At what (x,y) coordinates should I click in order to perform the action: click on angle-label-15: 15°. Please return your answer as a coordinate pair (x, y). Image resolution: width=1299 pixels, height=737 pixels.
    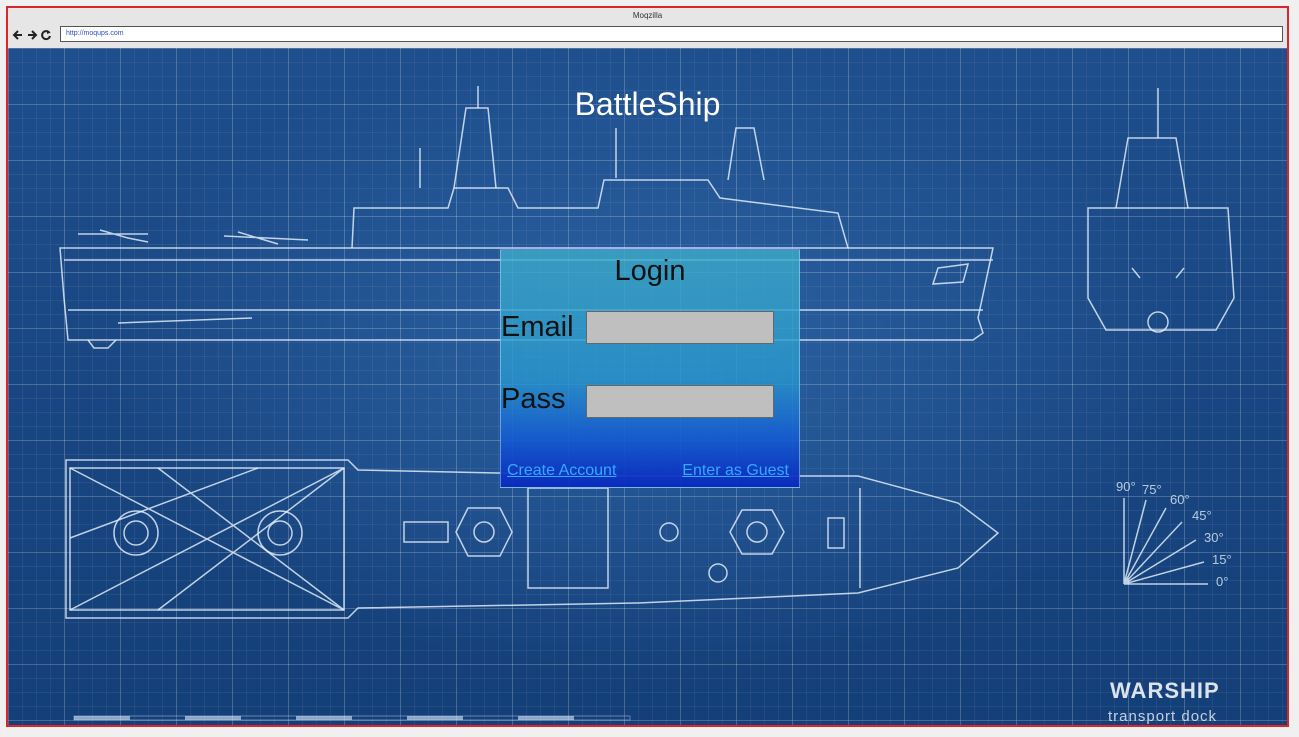
    Looking at the image, I should click on (1222, 559).